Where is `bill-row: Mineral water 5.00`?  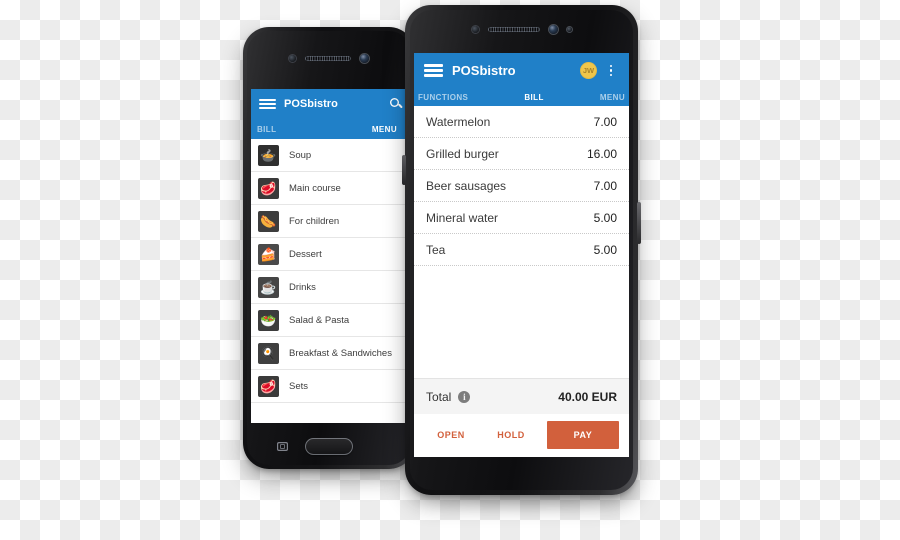 bill-row: Mineral water 5.00 is located at coordinates (521, 218).